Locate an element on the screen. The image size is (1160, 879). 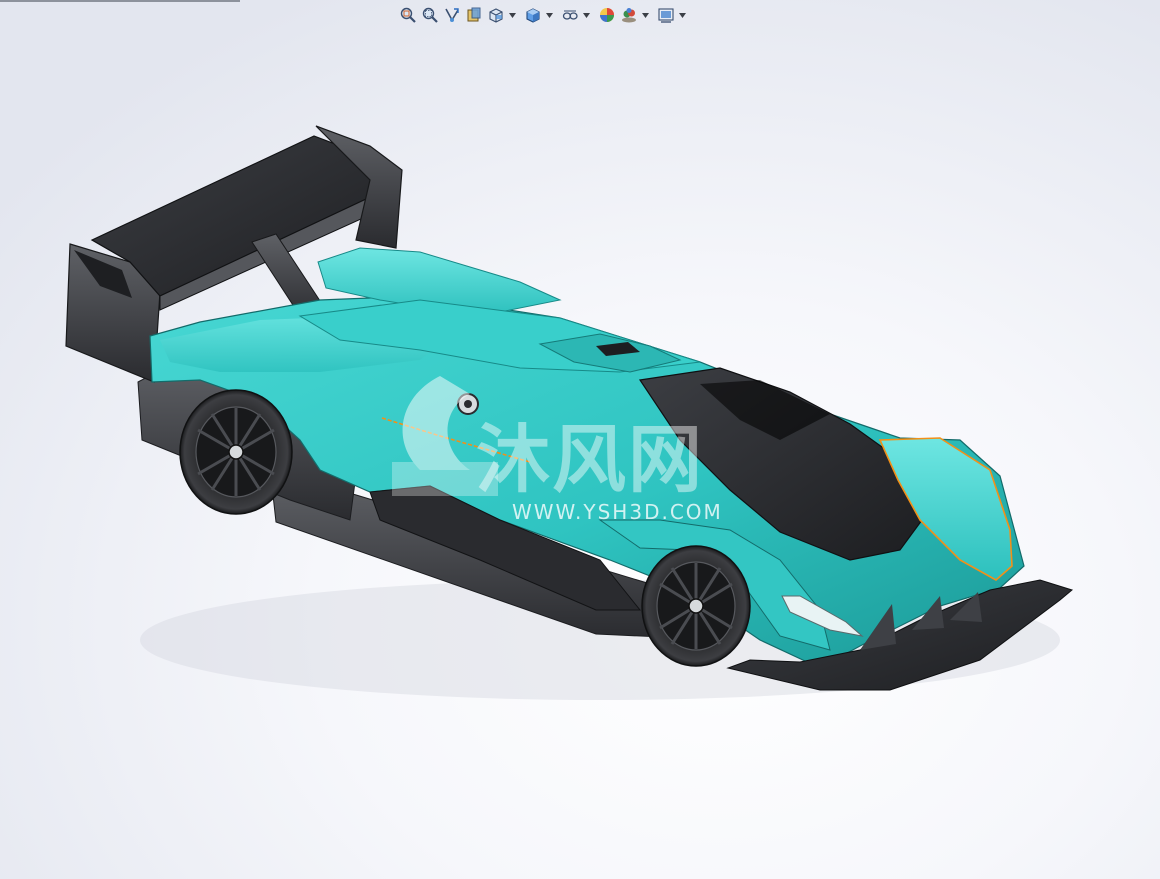
watermark-brand: 沐风网 is located at coordinates (590, 460).